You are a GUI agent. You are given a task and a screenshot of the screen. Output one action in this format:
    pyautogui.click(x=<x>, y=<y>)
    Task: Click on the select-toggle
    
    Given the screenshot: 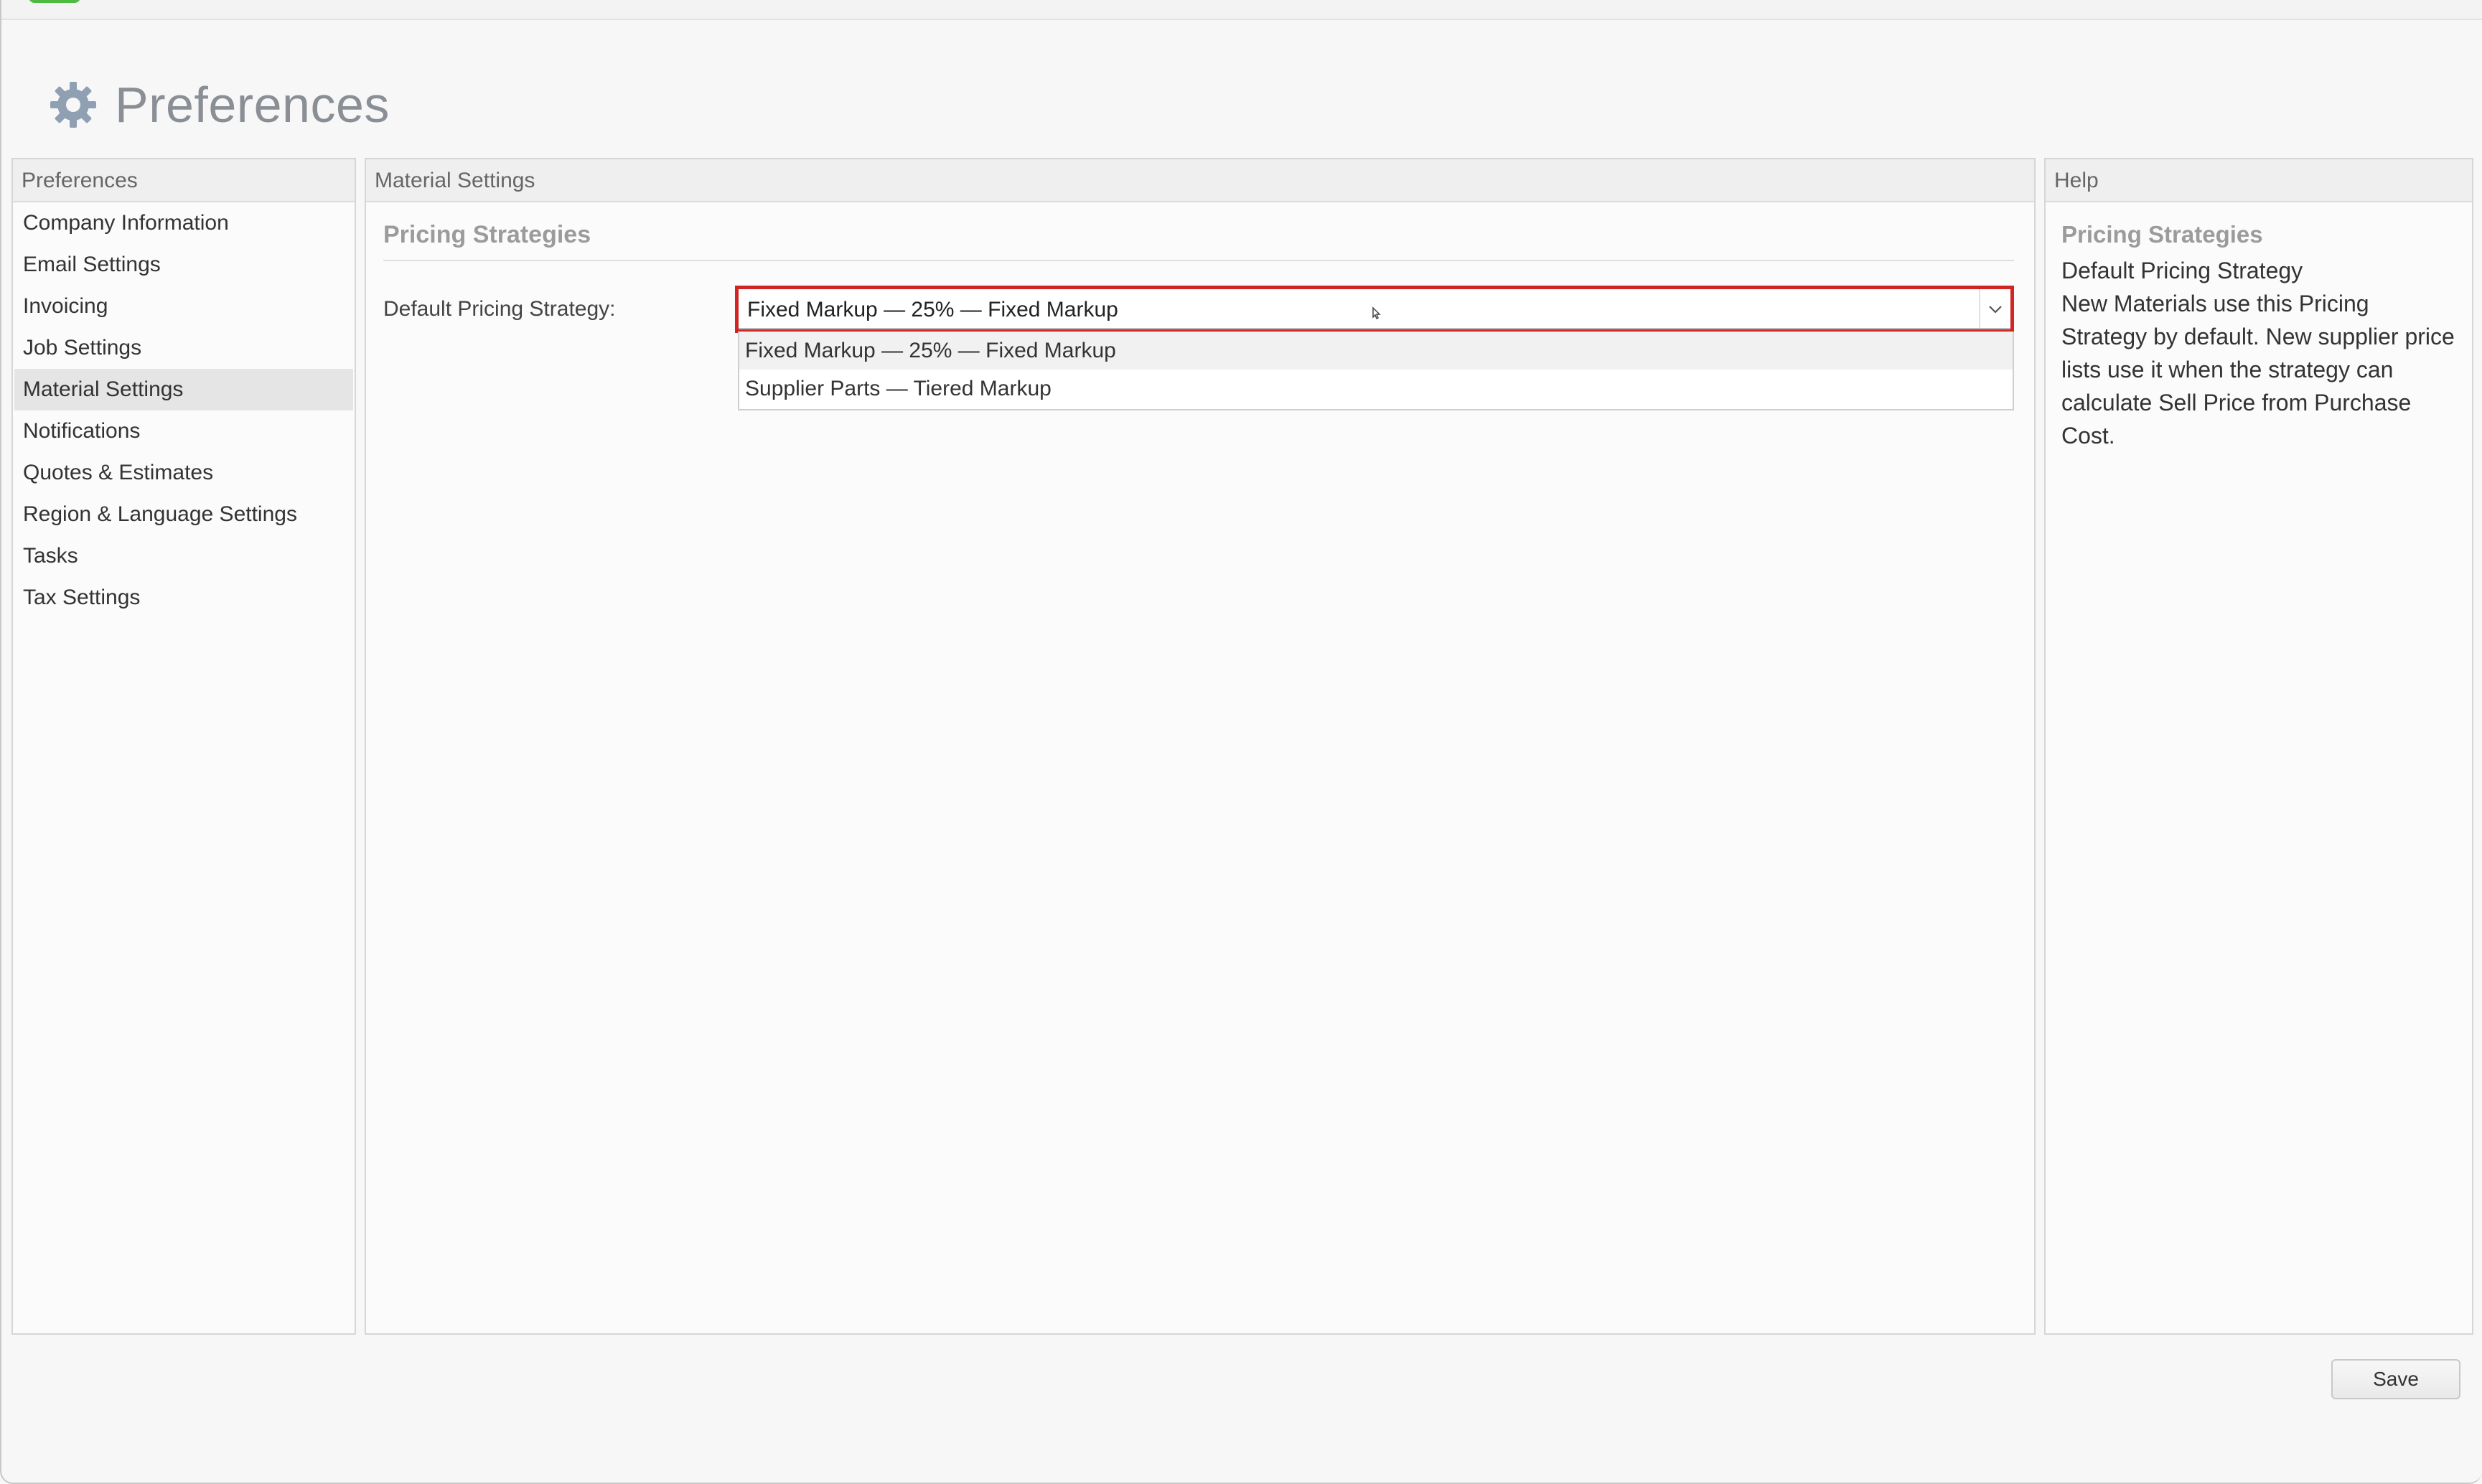 What is the action you would take?
    pyautogui.click(x=1994, y=309)
    